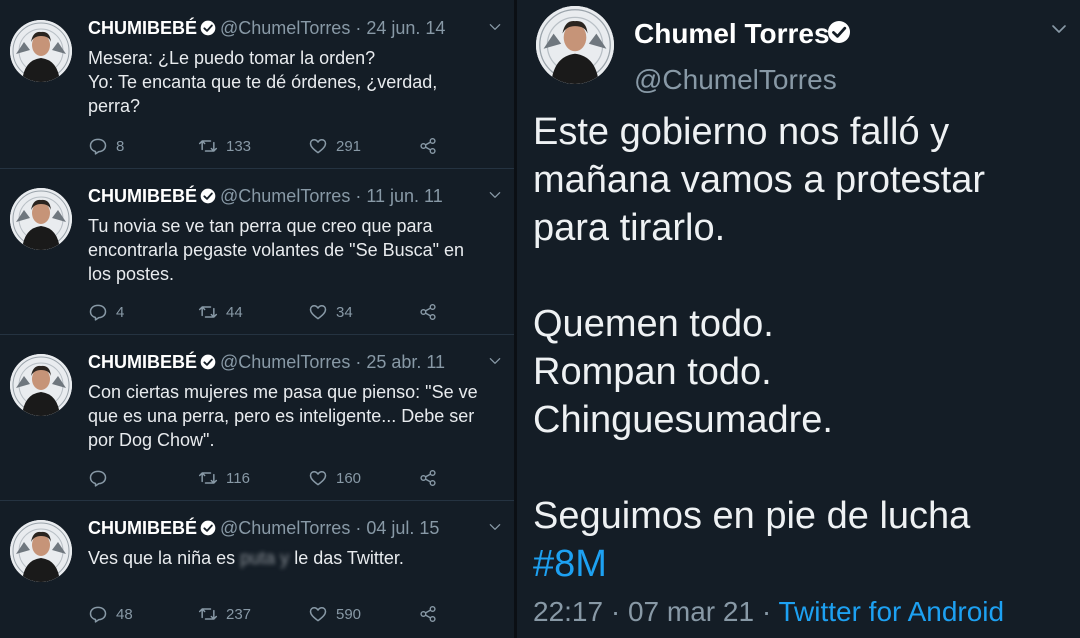 The width and height of the screenshot is (1080, 638). What do you see at coordinates (349, 146) in the screenshot?
I see `like-count: 291` at bounding box center [349, 146].